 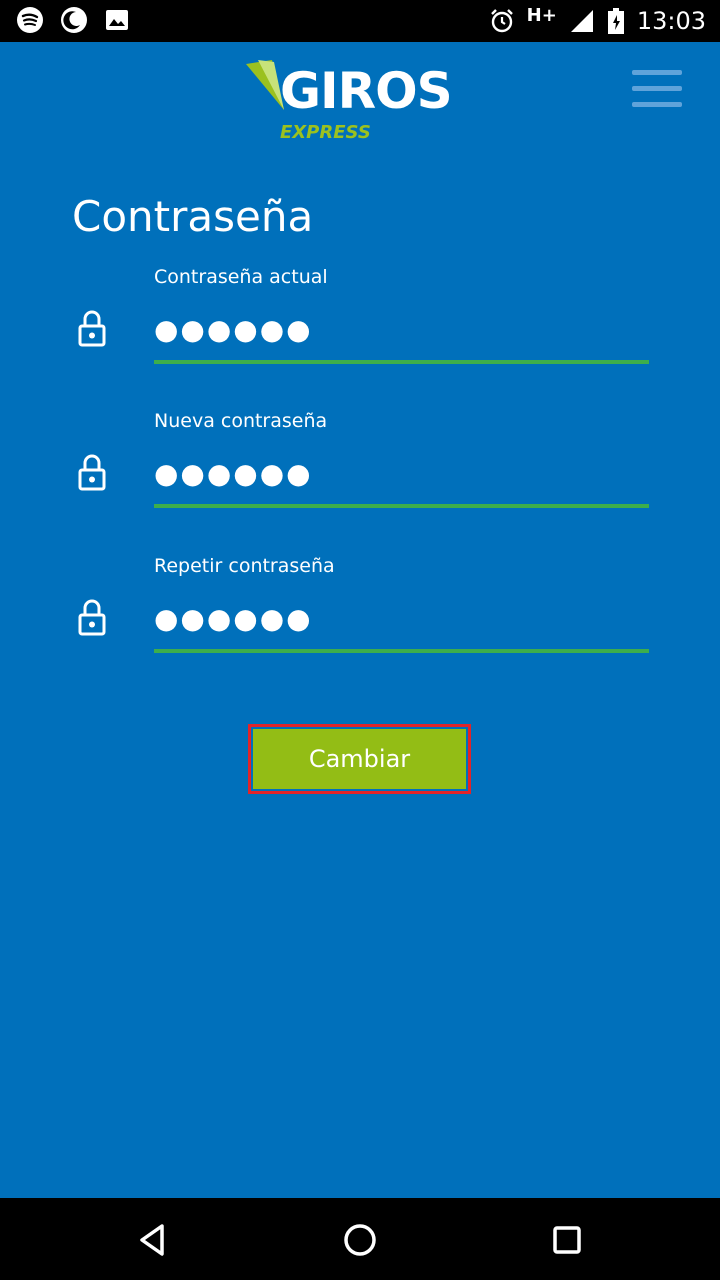 I want to click on spotify-icon, so click(x=30, y=20).